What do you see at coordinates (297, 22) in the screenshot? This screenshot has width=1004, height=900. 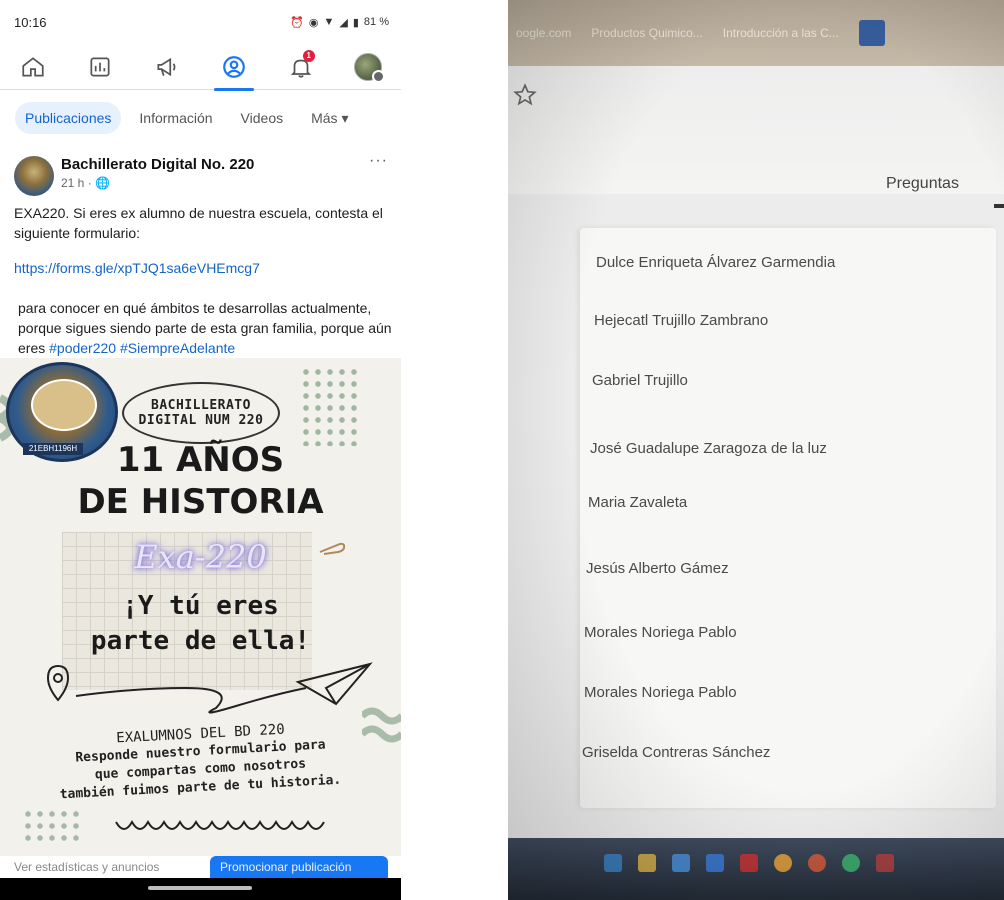 I see `alarm-icon: ⏰` at bounding box center [297, 22].